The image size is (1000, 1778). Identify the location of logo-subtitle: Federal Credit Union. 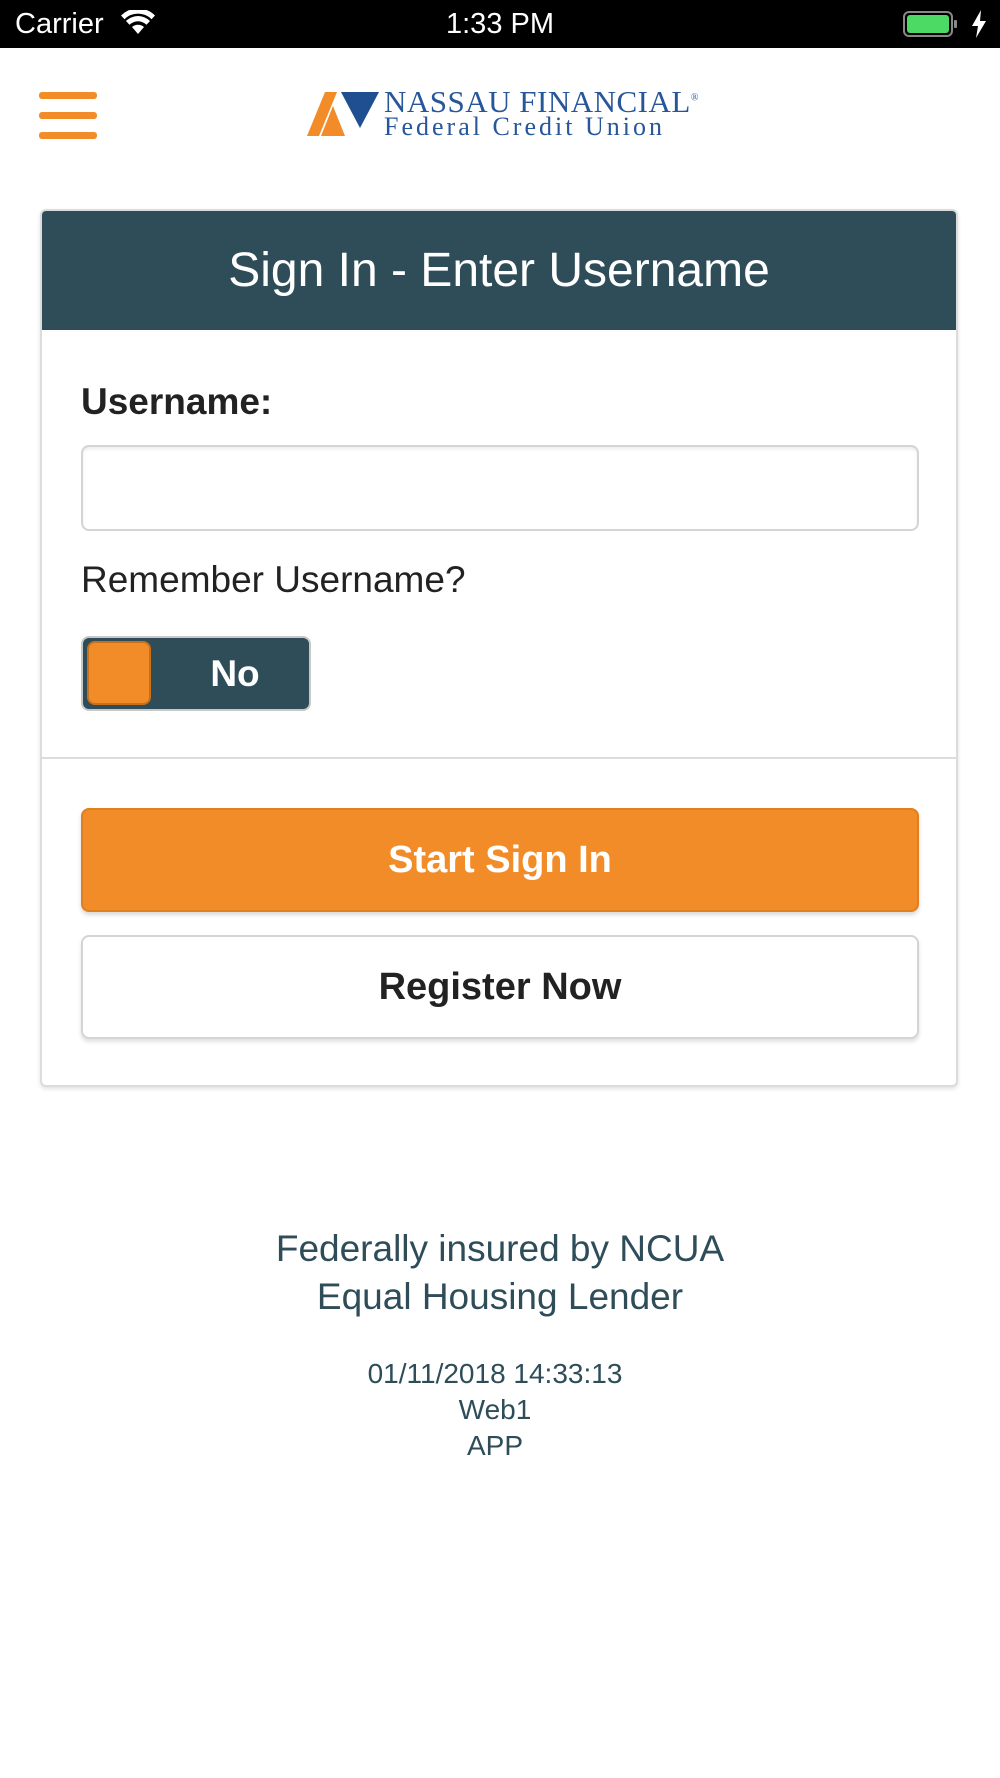
(524, 126).